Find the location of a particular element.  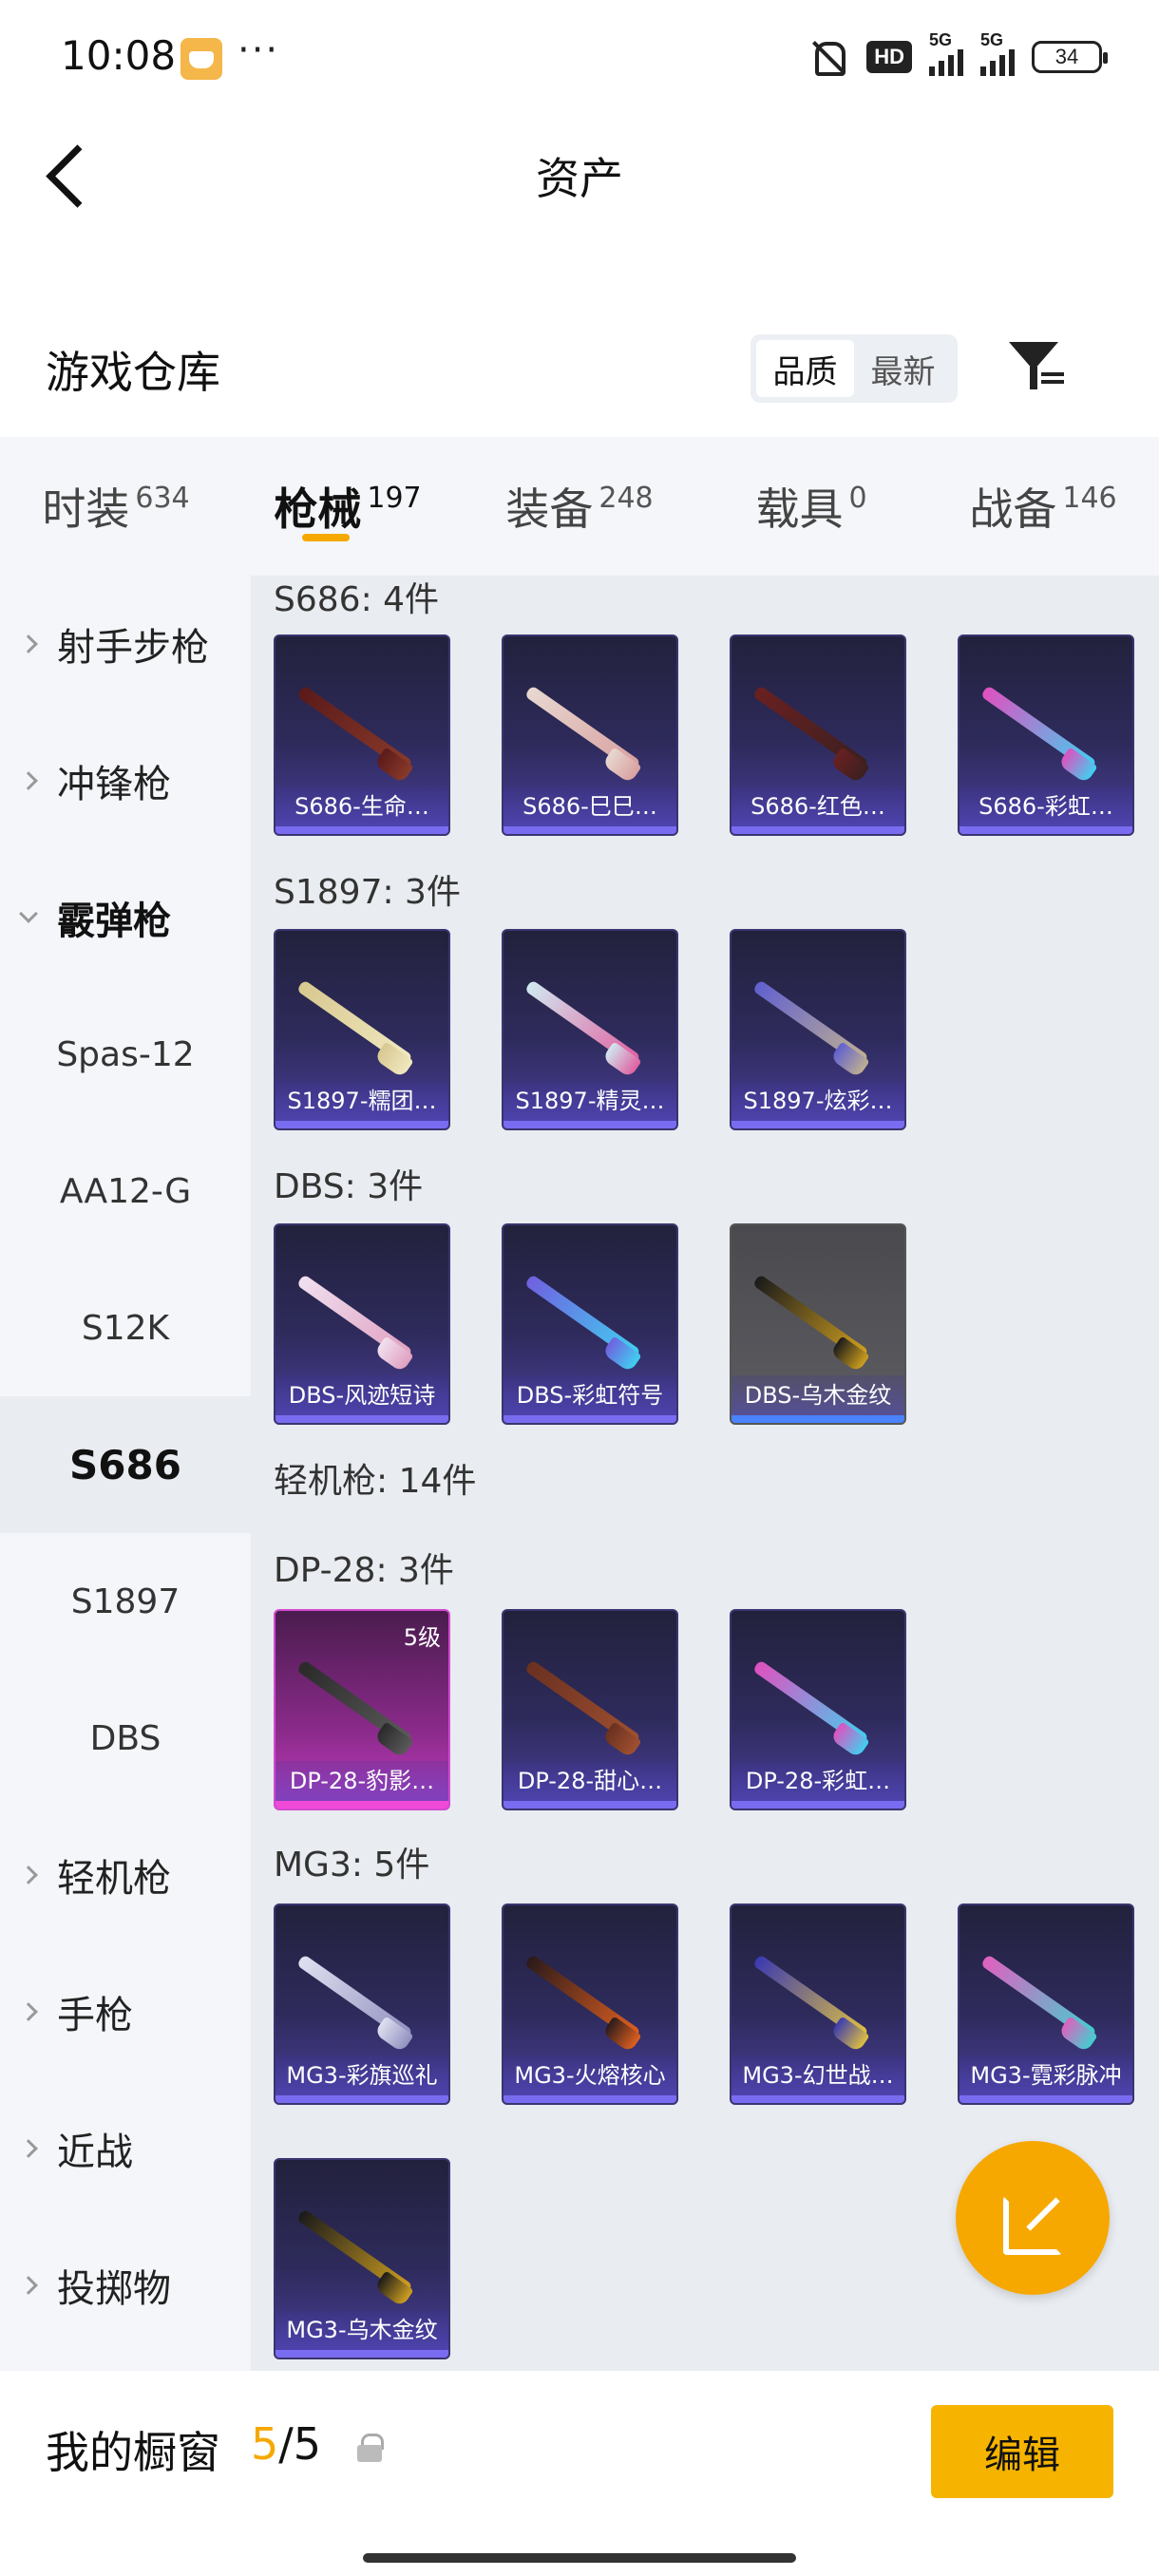

home-indicator is located at coordinates (579, 2558).